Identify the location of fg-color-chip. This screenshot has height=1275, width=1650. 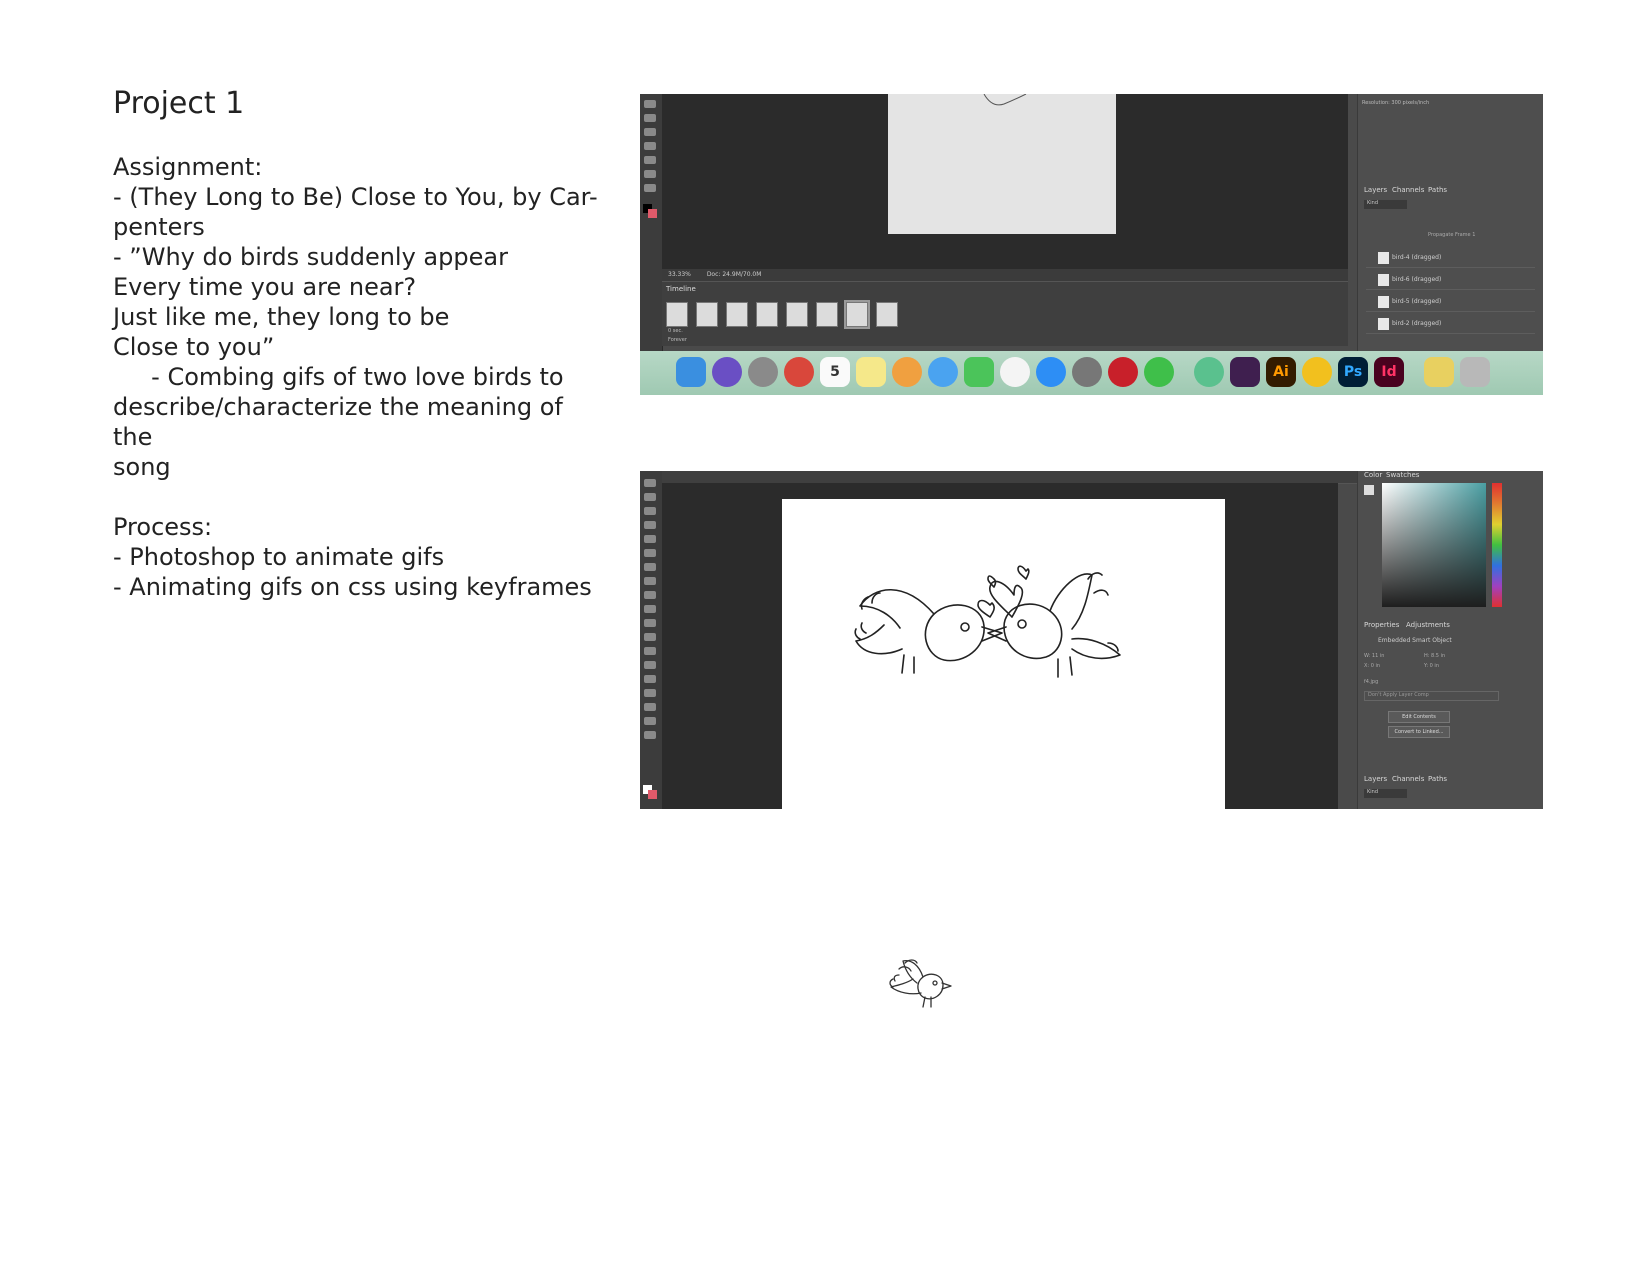
(1369, 490).